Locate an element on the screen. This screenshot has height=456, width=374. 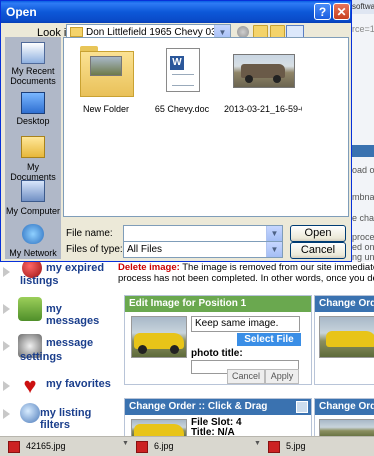
photo-title-label: photo title: is located at coordinates (217, 353).